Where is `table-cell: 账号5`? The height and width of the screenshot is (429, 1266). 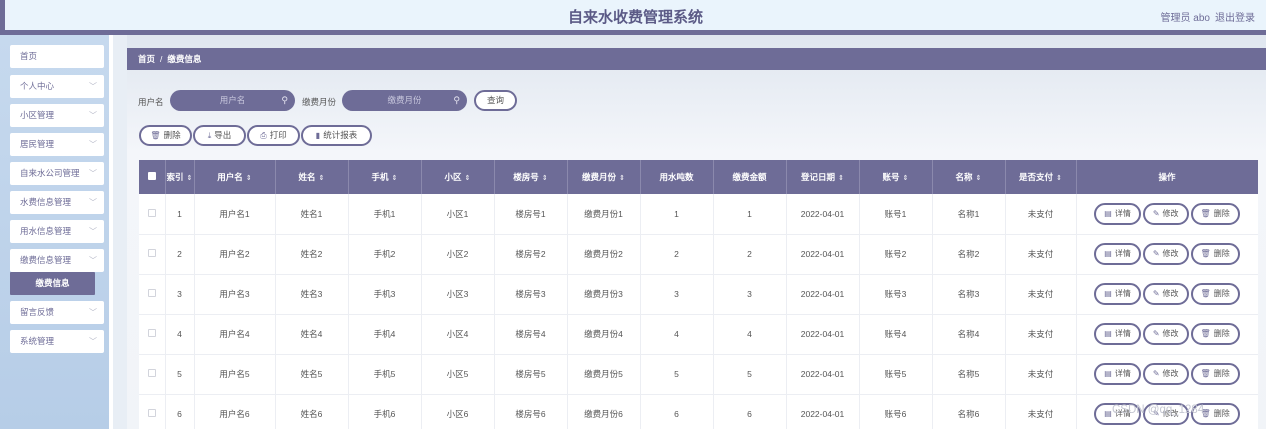
table-cell: 账号5 is located at coordinates (896, 374).